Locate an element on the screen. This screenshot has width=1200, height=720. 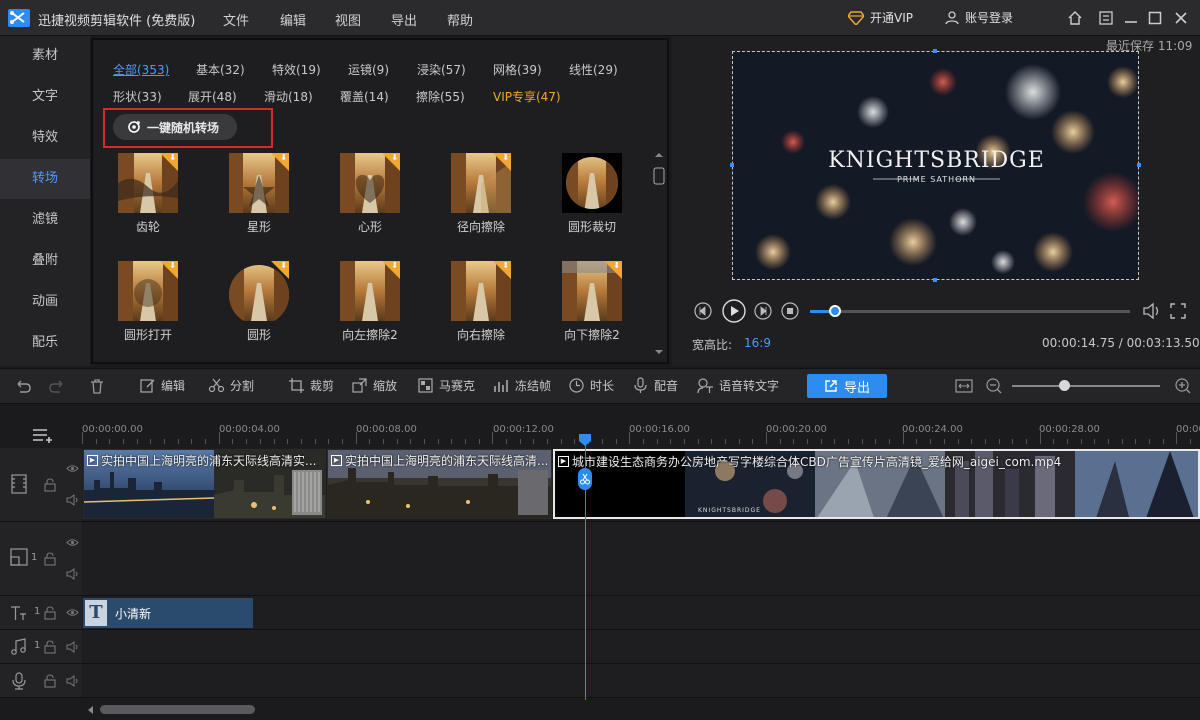
timeline-zoom-knob is located at coordinates (1064, 385).